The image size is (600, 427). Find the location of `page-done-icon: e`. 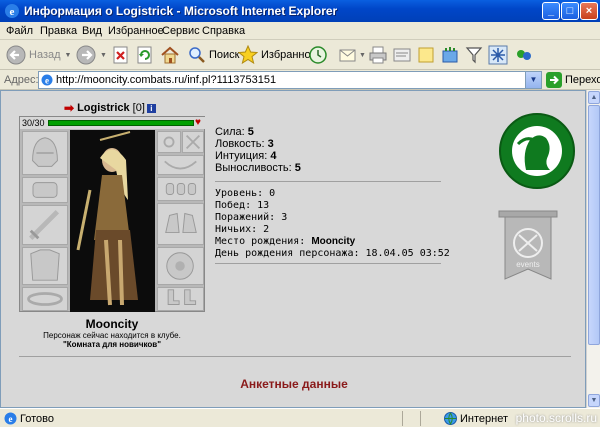

page-done-icon: e is located at coordinates (10, 418).